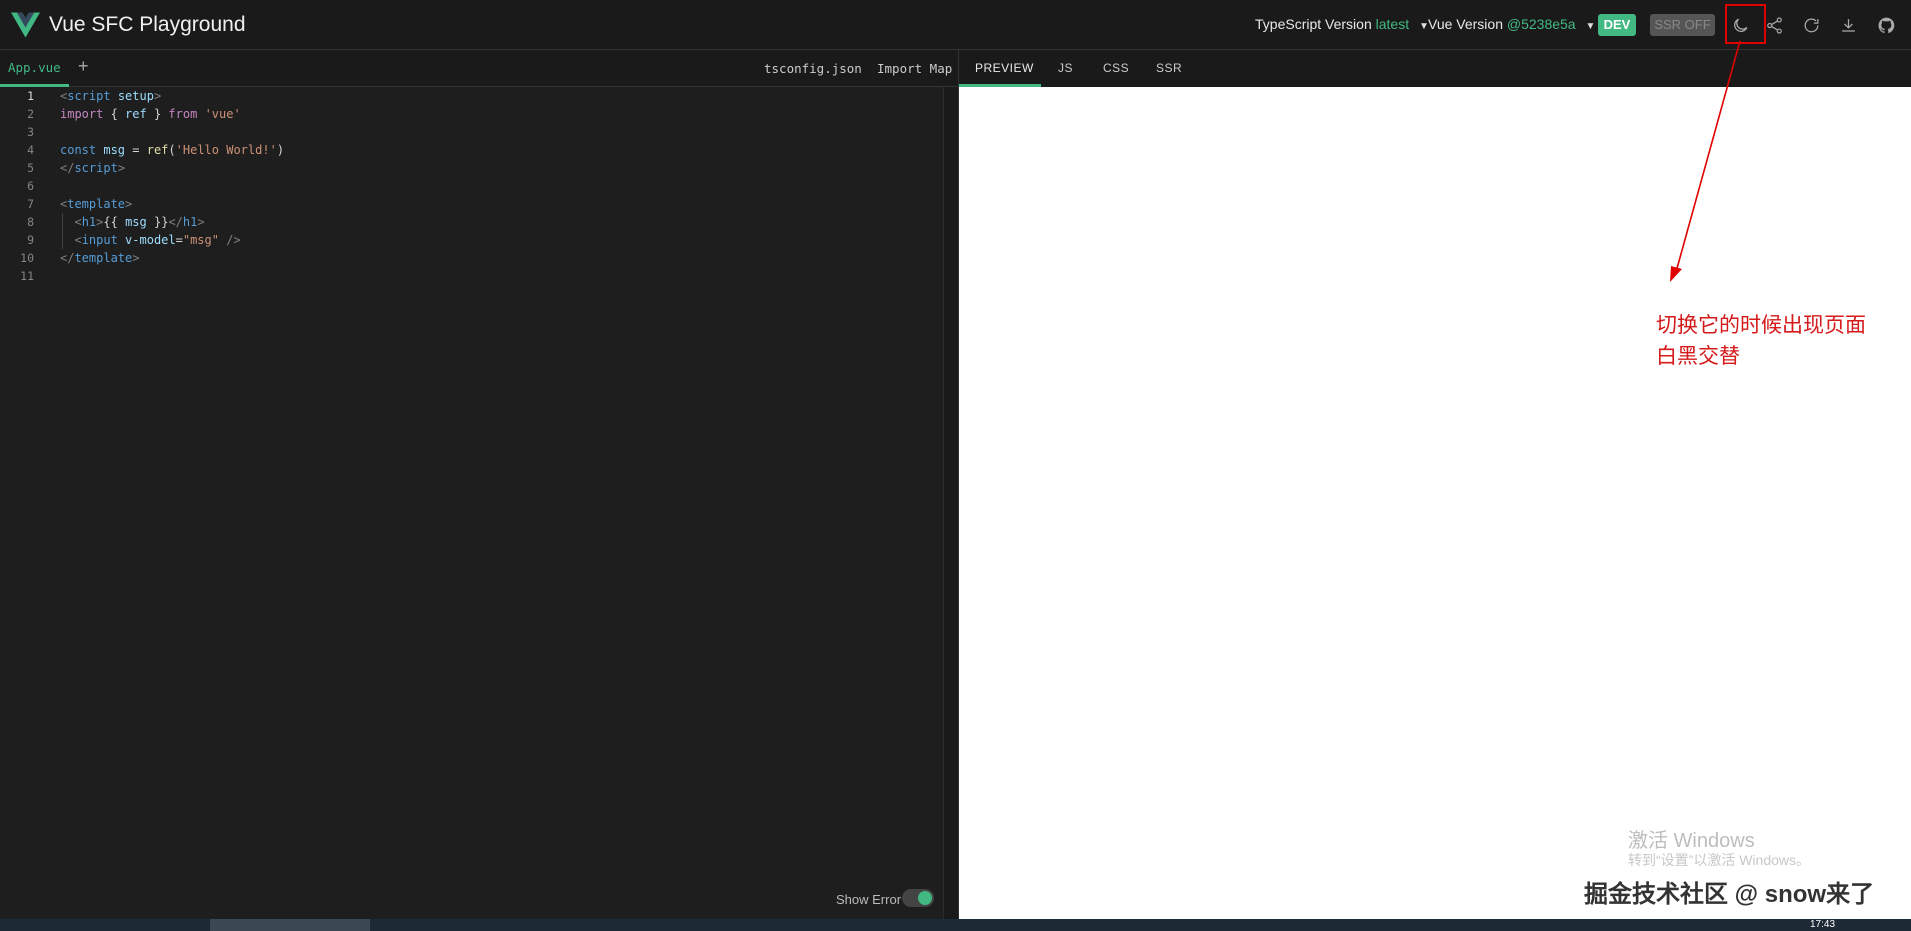 Image resolution: width=1911 pixels, height=931 pixels. I want to click on line-number: 7, so click(30, 204).